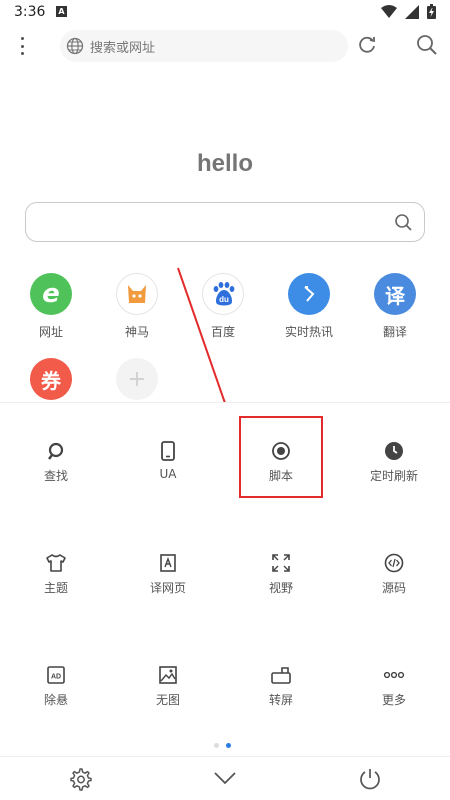  I want to click on tool-label: UA, so click(168, 474).